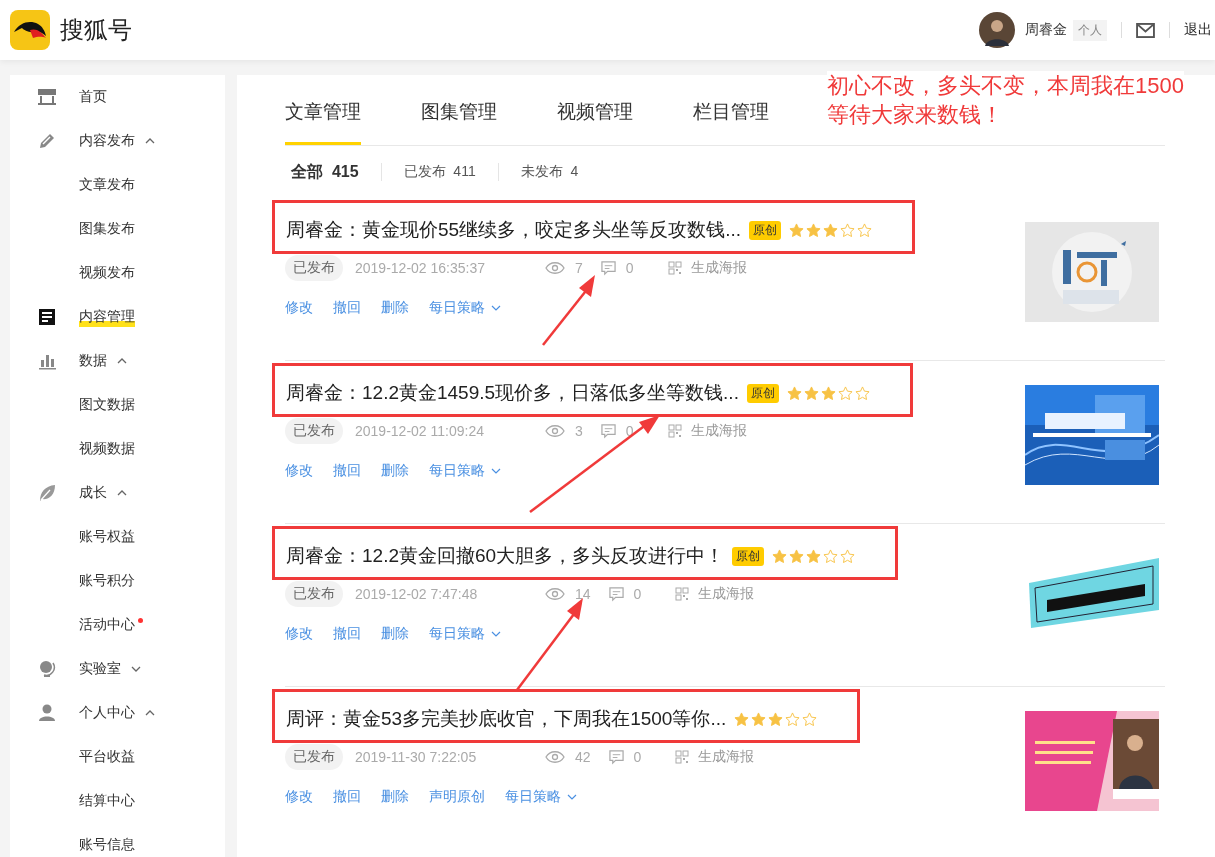 The image size is (1215, 857). Describe the element at coordinates (416, 757) in the screenshot. I see `publish-time: 2019-11-30 7:22:05` at that location.